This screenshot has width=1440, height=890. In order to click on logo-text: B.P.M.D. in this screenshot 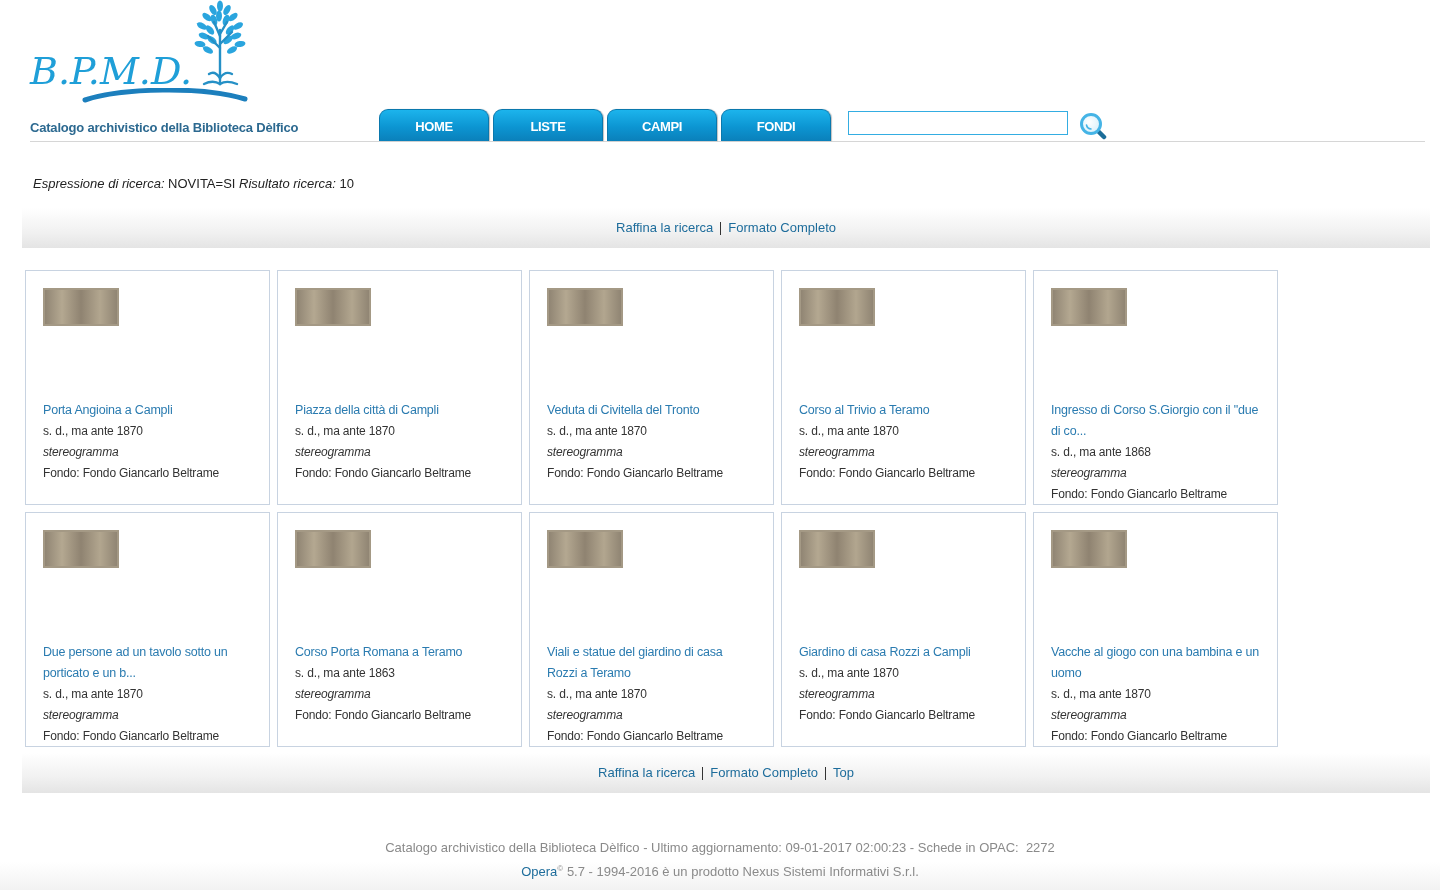, I will do `click(111, 71)`.